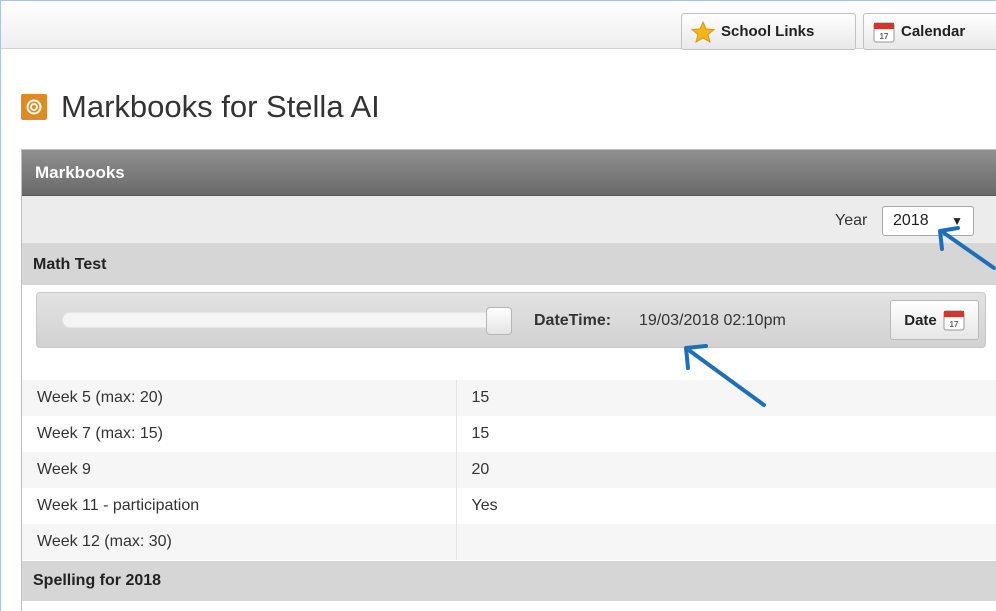  I want to click on table-row: Week 11 - participation Yes, so click(509, 506).